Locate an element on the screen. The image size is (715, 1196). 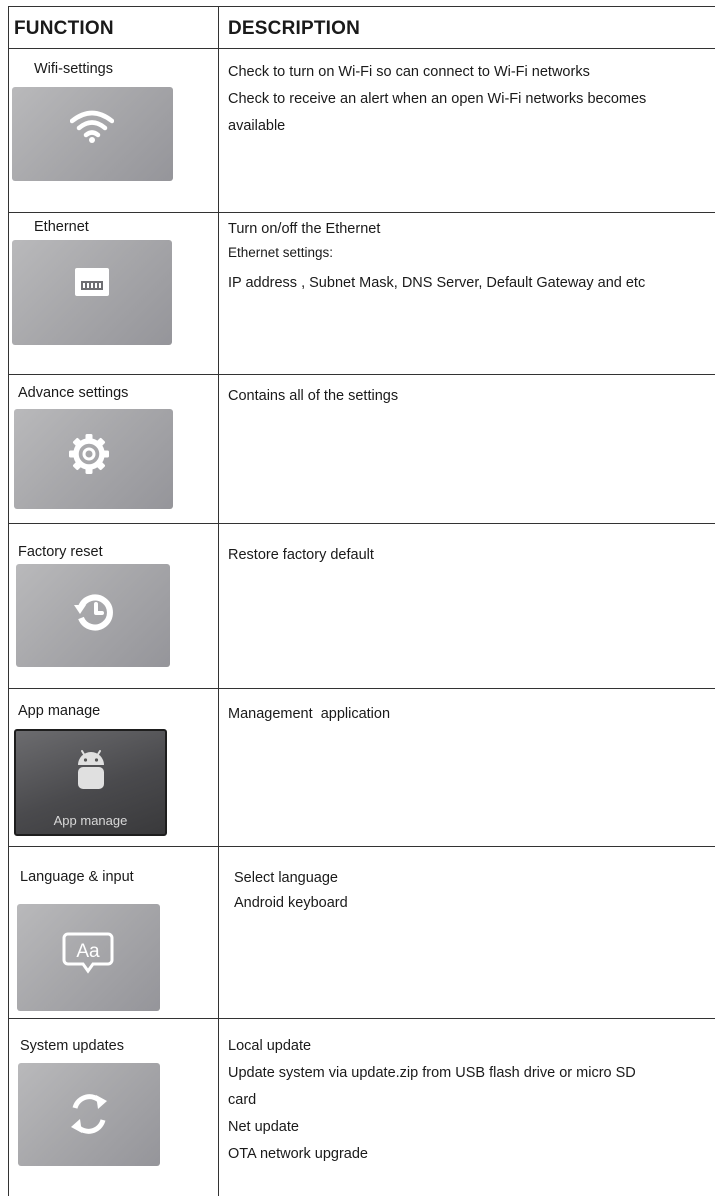
ethernet-port-icon is located at coordinates (92, 282).